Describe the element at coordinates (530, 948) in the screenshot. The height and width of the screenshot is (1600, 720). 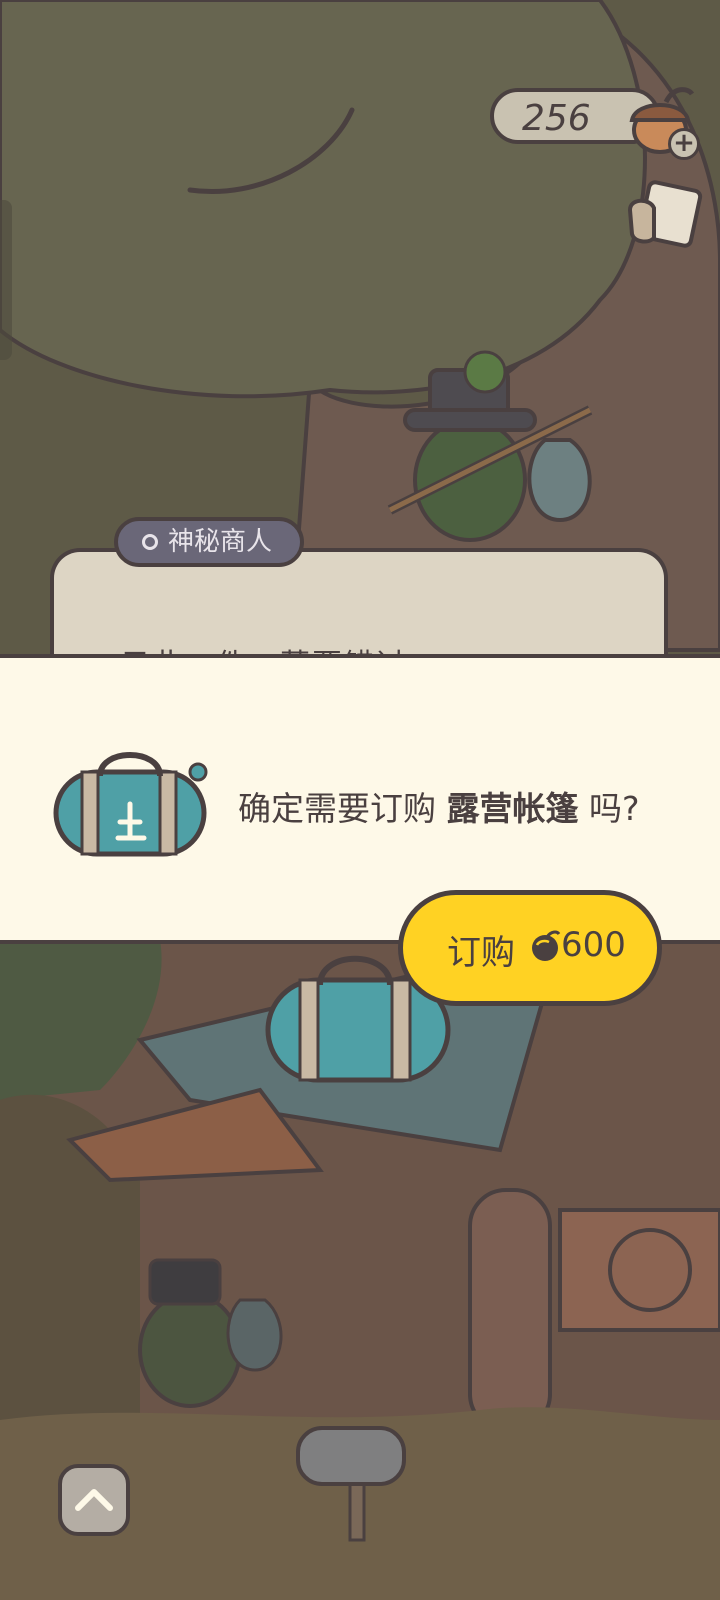
I see `order-button: 订购 600` at that location.